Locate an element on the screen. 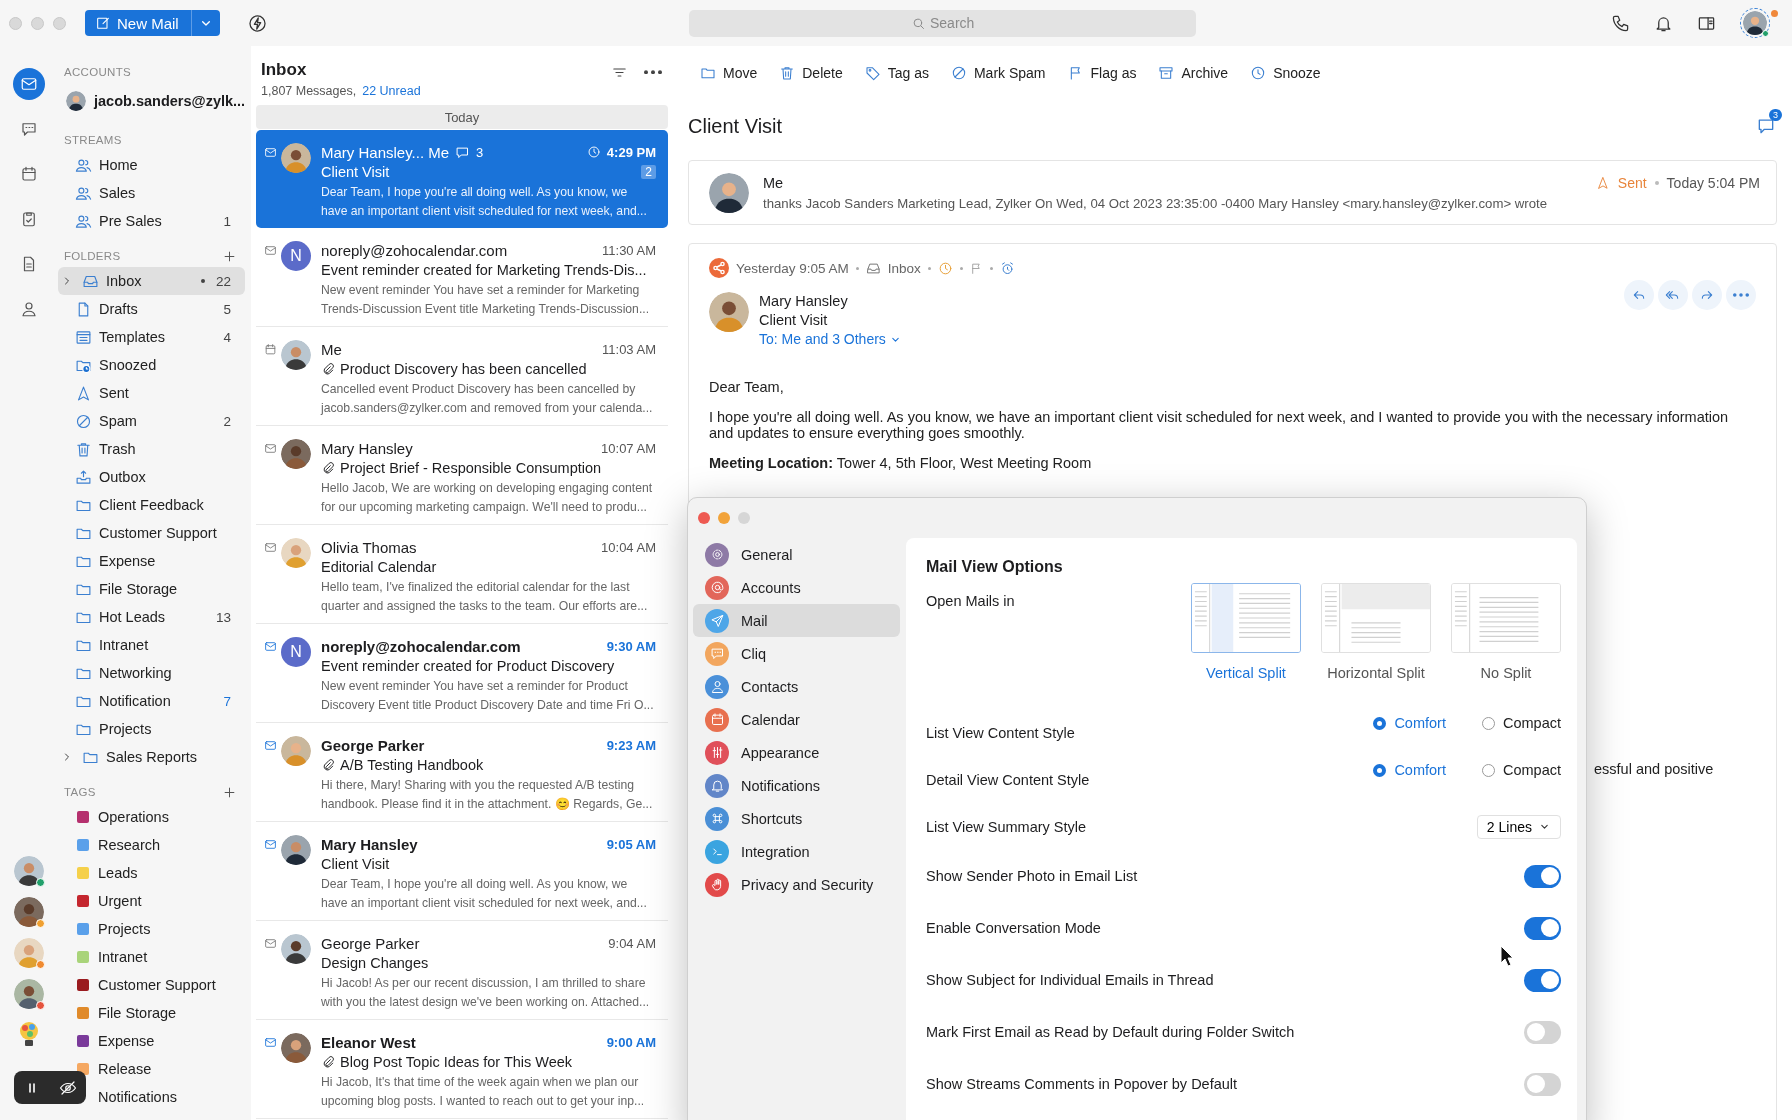 Image resolution: width=1792 pixels, height=1120 pixels. tag-item: File Storage is located at coordinates (151, 1013).